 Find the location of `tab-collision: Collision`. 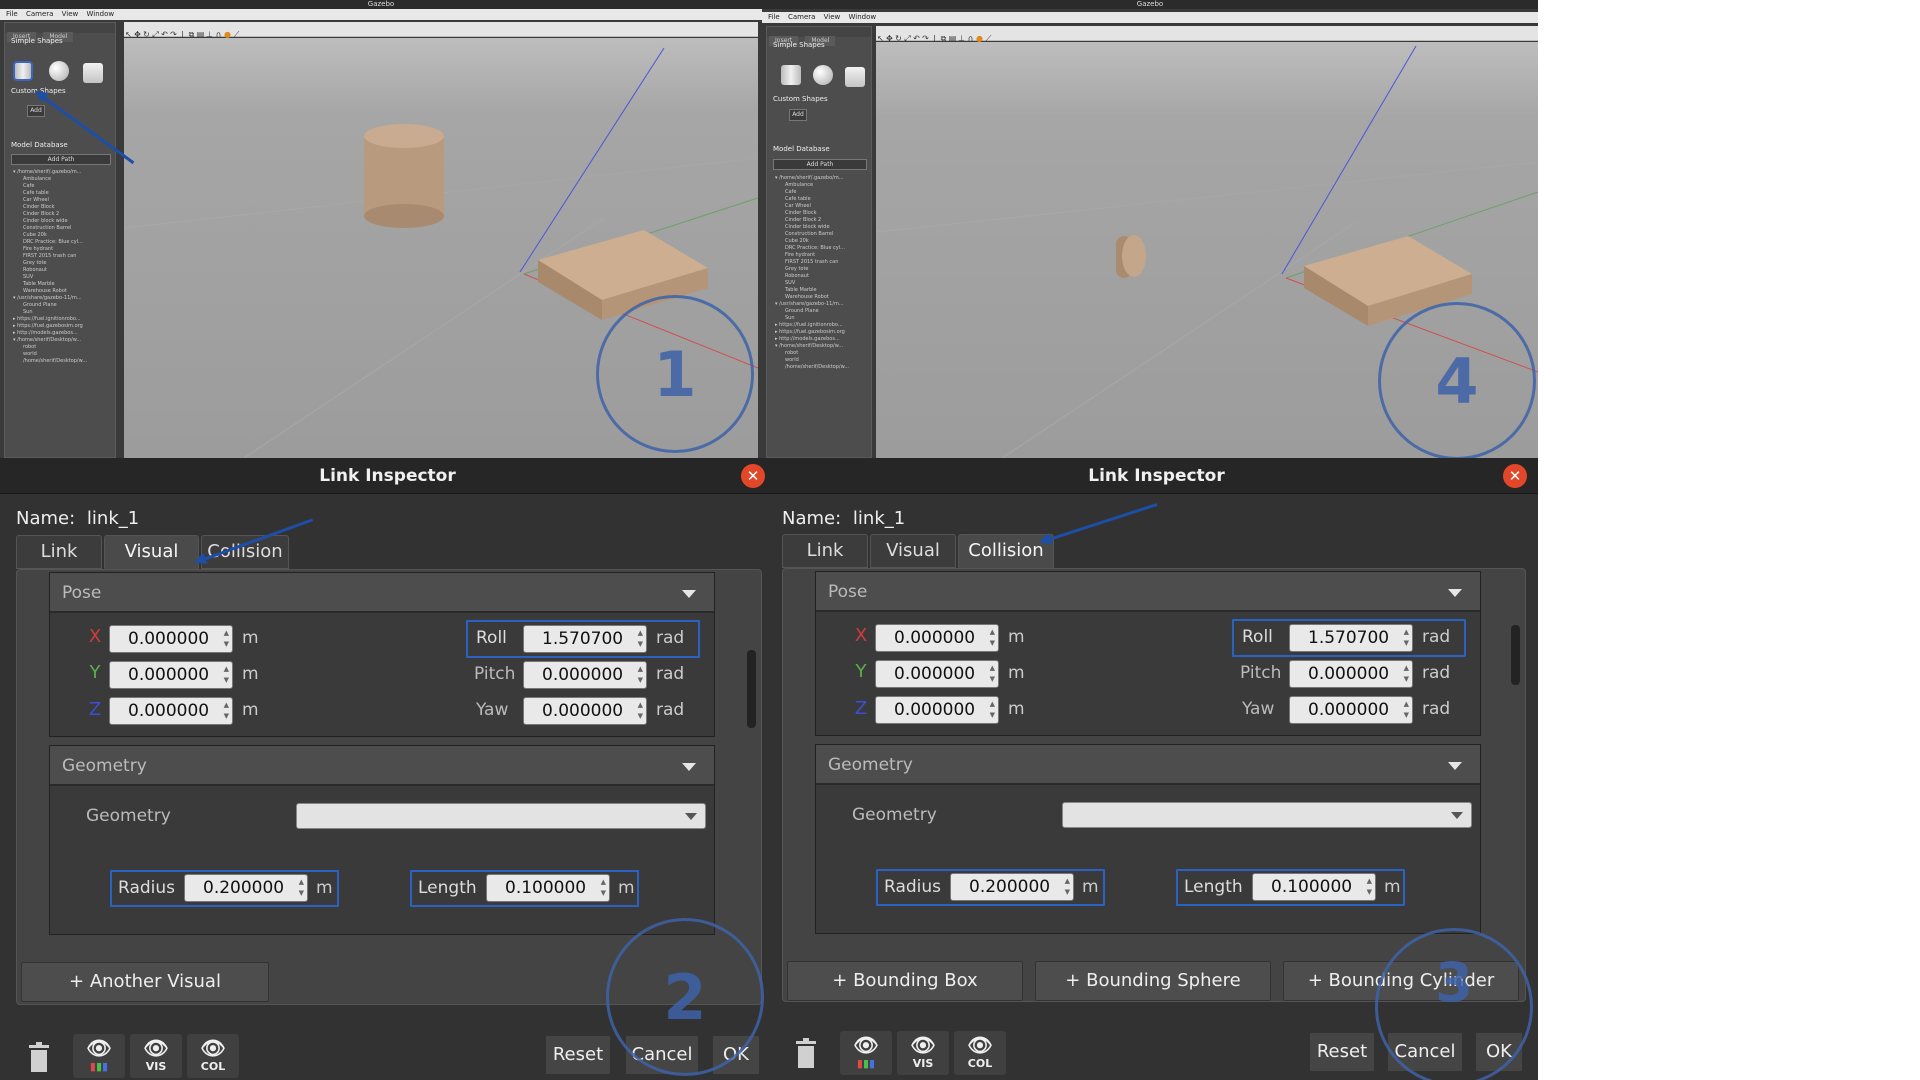

tab-collision: Collision is located at coordinates (245, 552).